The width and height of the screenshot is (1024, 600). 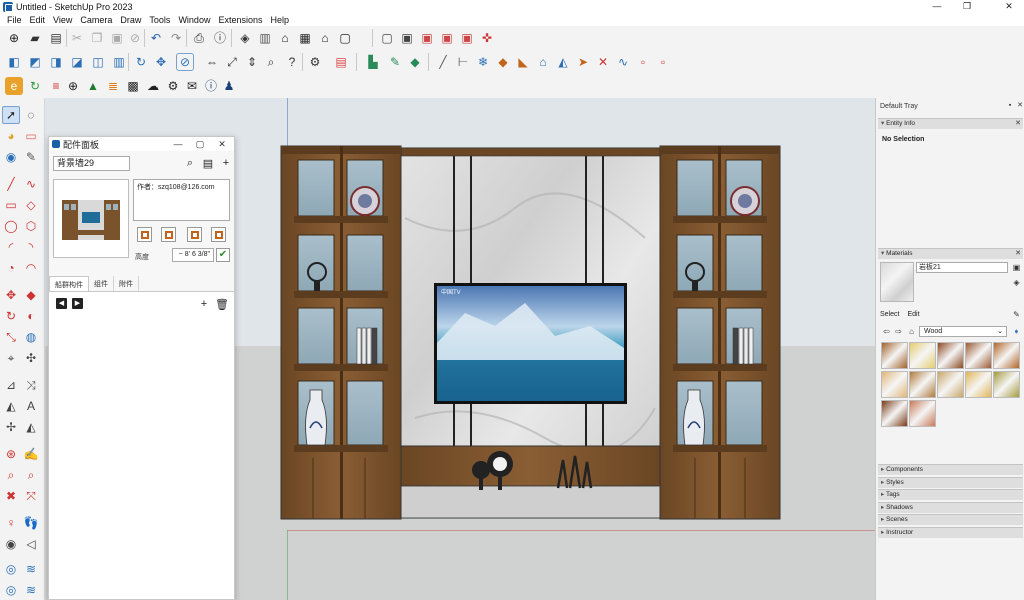 What do you see at coordinates (56, 38) in the screenshot?
I see `save-icon: ▤` at bounding box center [56, 38].